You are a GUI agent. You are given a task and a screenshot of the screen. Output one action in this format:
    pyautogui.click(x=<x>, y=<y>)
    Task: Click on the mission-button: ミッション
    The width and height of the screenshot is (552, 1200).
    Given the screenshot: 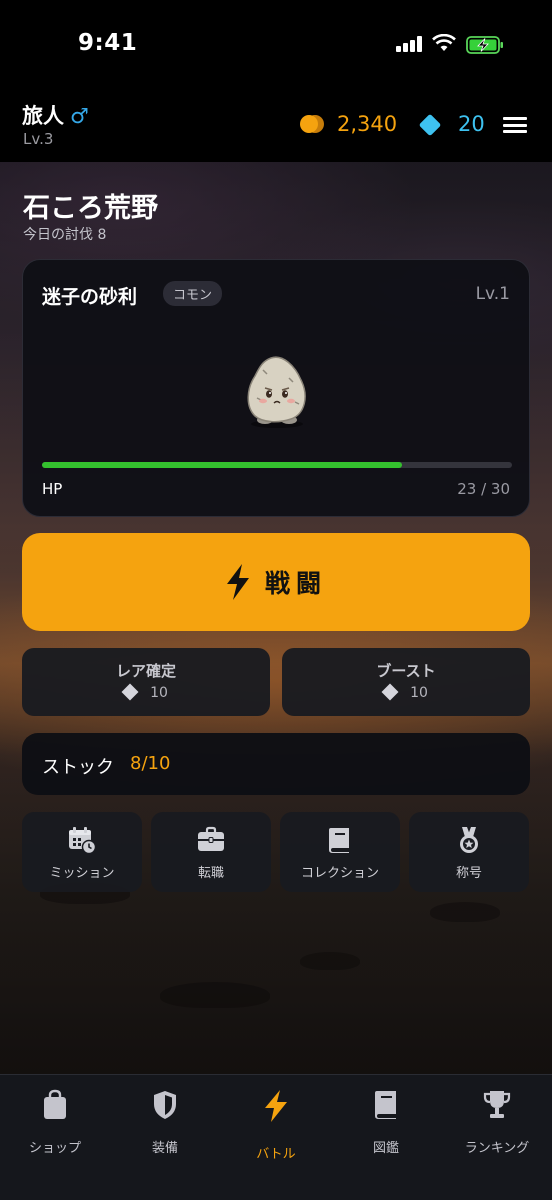 What is the action you would take?
    pyautogui.click(x=82, y=852)
    